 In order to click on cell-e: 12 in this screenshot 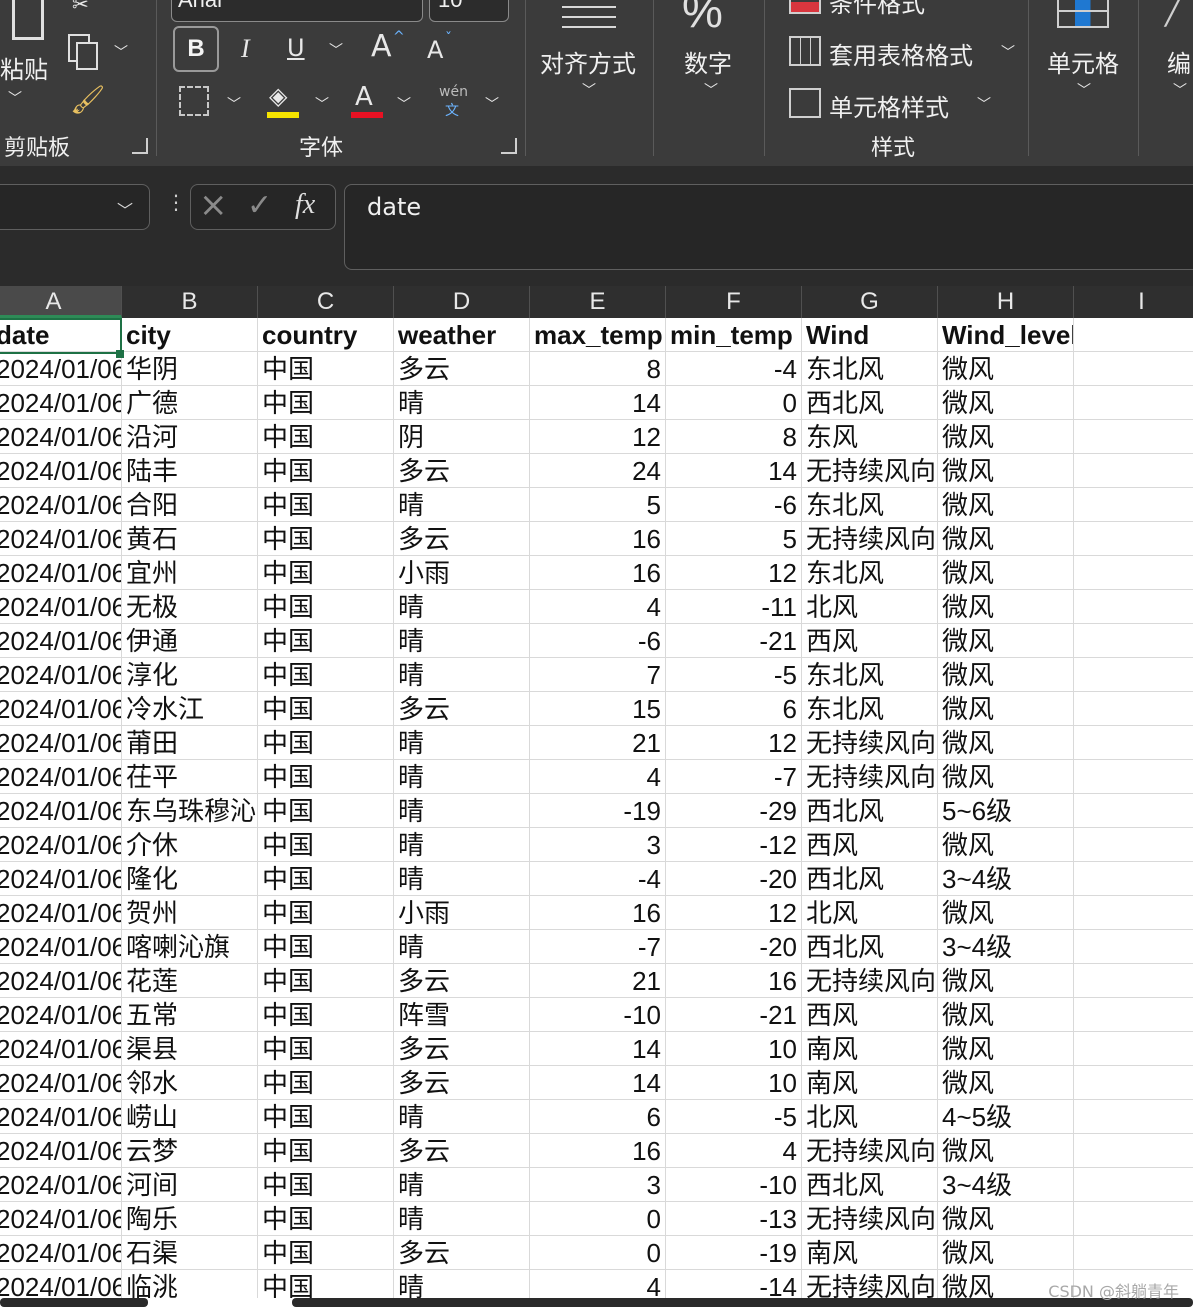, I will do `click(598, 437)`.